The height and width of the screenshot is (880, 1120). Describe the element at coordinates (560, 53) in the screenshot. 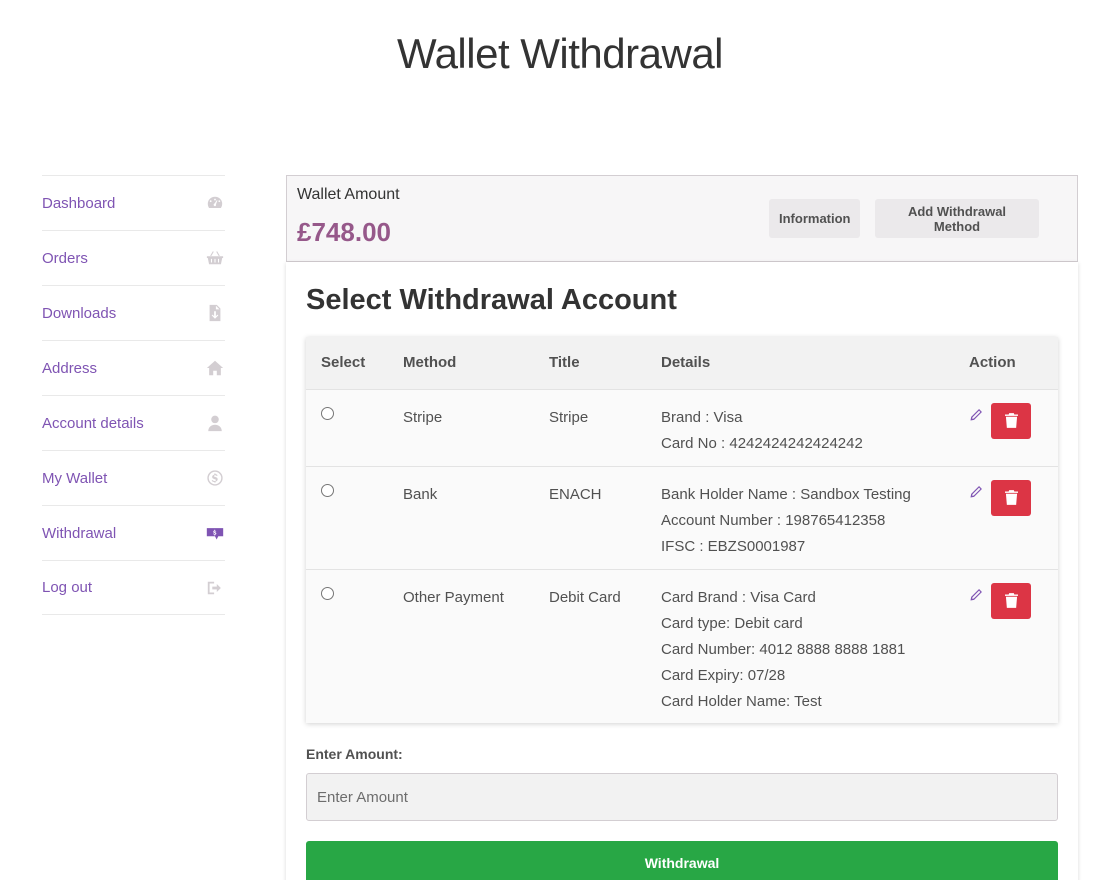

I see `page-title: Wallet Withdrawal` at that location.